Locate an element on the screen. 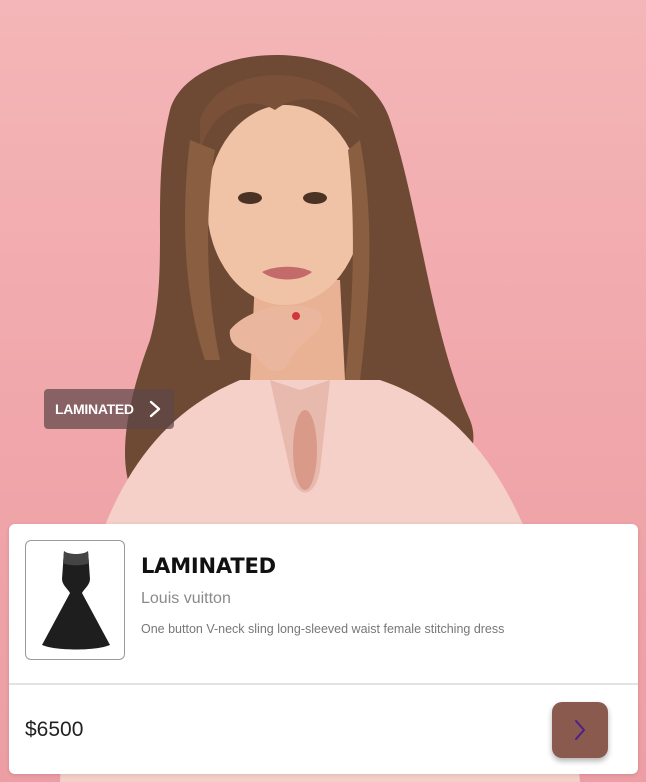 Image resolution: width=646 pixels, height=782 pixels. product-brand: Louis vuitton is located at coordinates (186, 598).